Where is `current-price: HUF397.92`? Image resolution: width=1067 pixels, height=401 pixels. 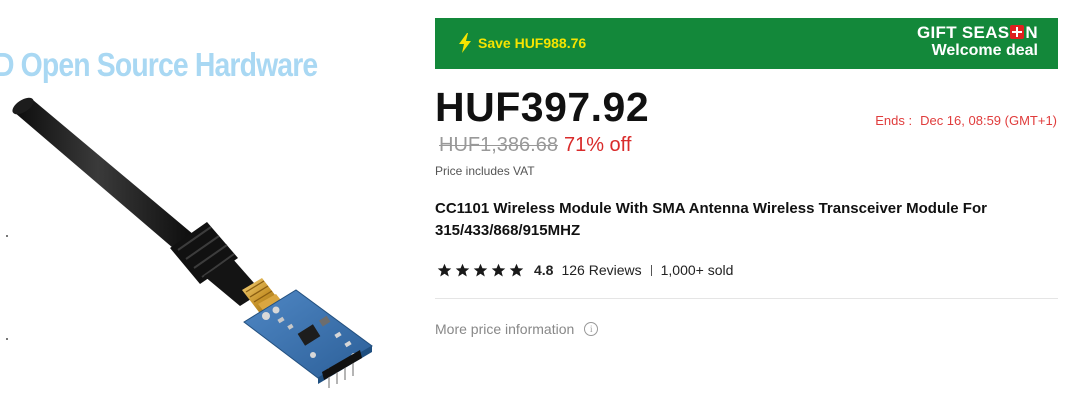 current-price: HUF397.92 is located at coordinates (542, 107).